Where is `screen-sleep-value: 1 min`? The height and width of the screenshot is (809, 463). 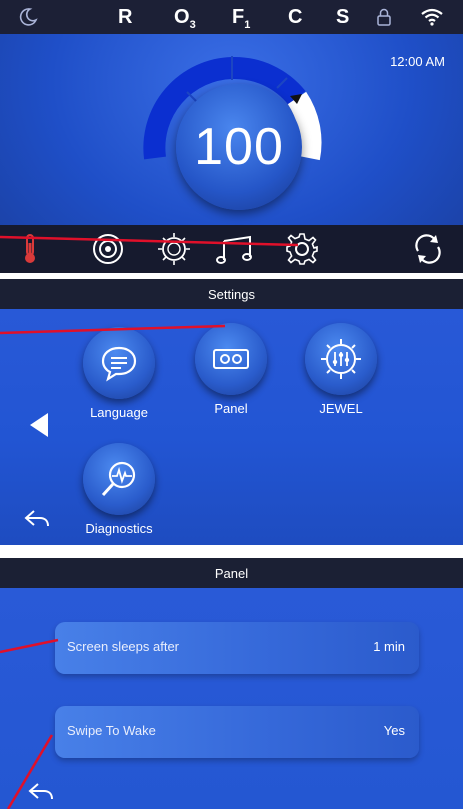 screen-sleep-value: 1 min is located at coordinates (389, 646).